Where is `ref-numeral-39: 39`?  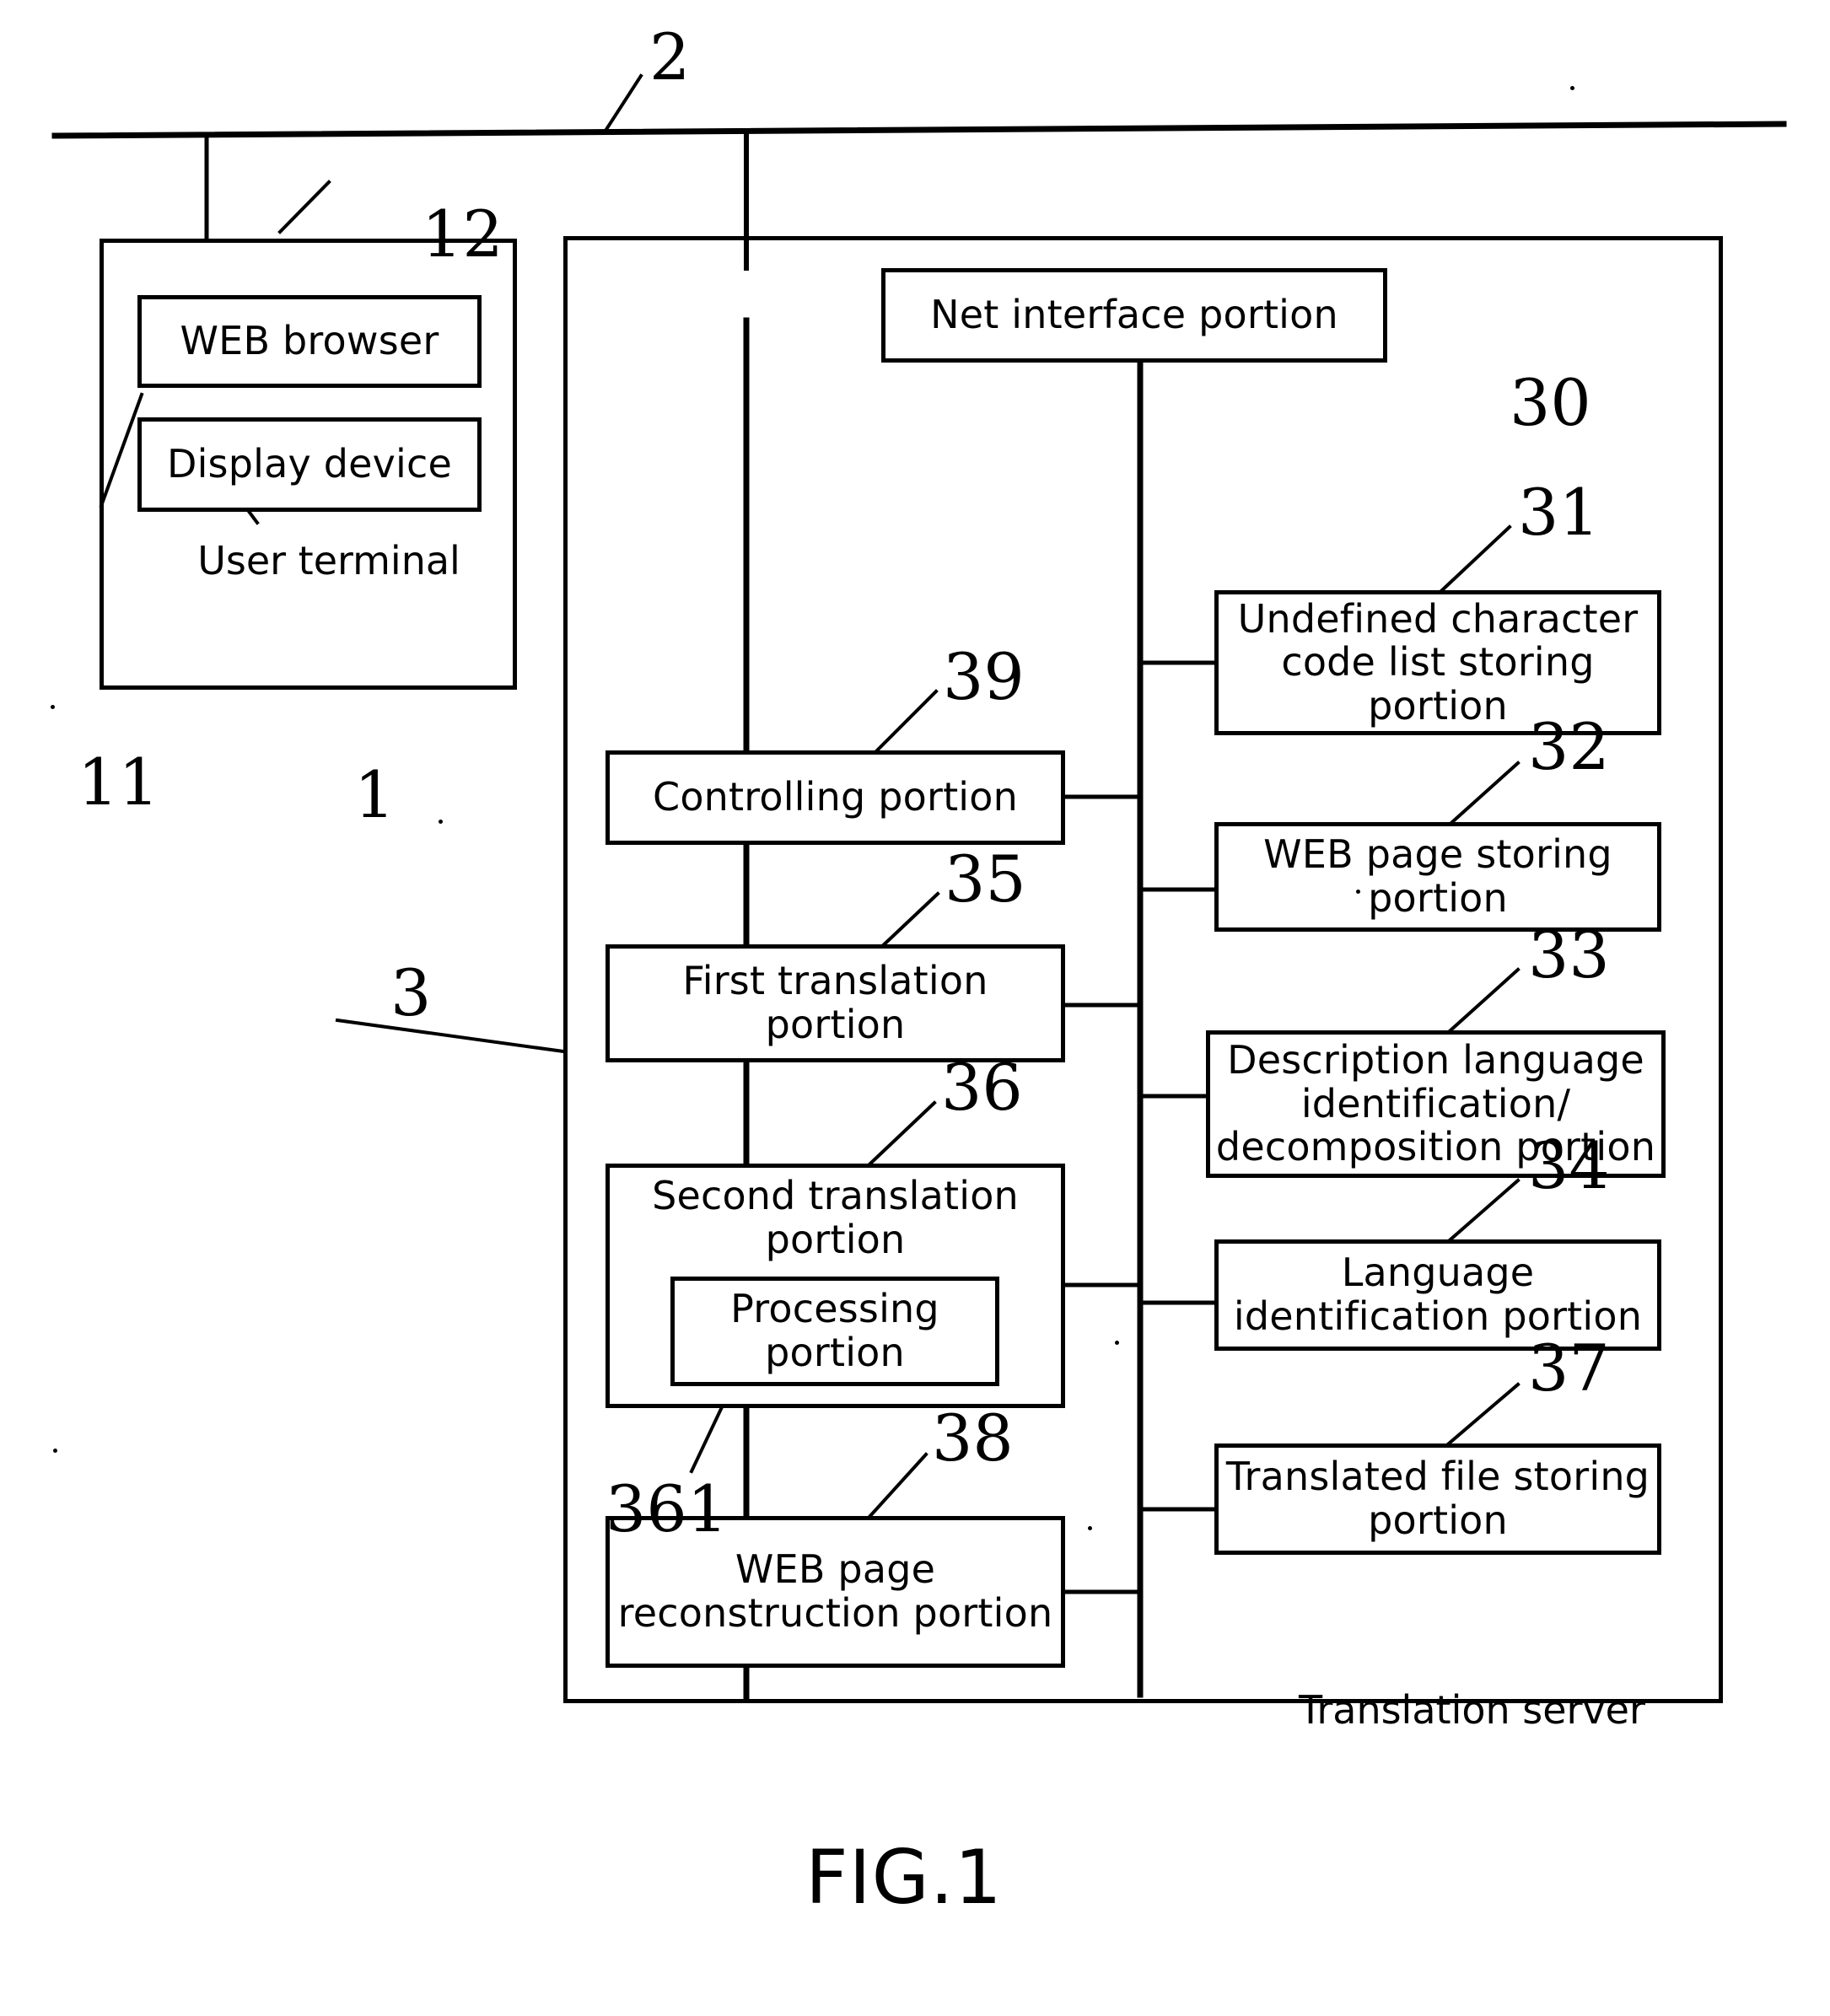 ref-numeral-39: 39 is located at coordinates (984, 676).